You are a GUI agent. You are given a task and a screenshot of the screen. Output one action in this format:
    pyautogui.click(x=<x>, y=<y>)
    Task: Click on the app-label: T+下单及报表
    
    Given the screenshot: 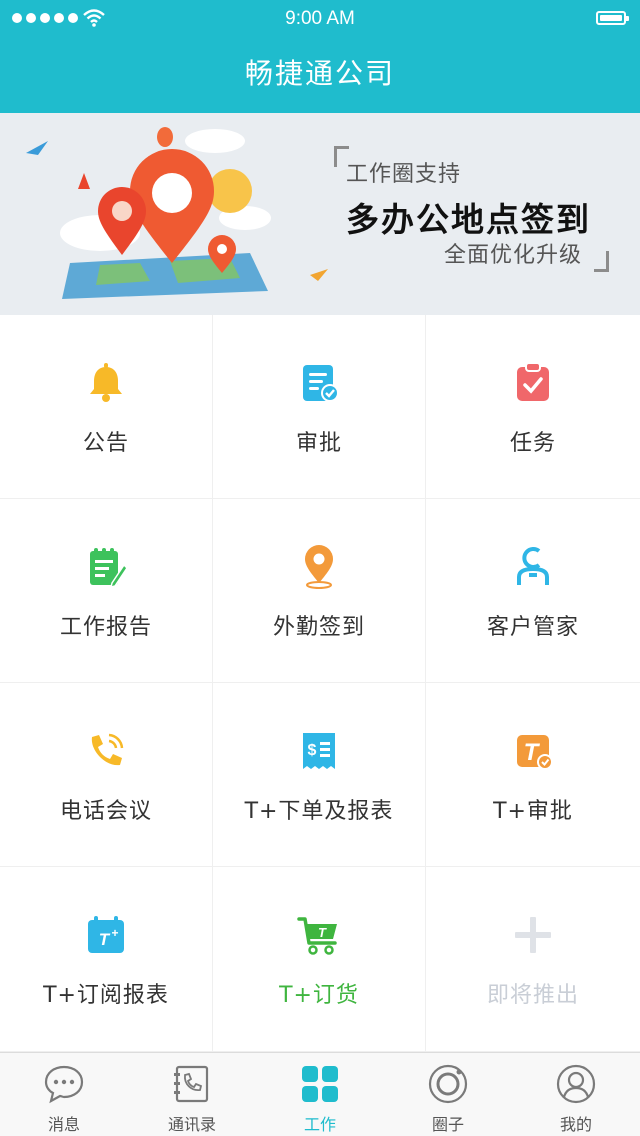 What is the action you would take?
    pyautogui.click(x=319, y=811)
    